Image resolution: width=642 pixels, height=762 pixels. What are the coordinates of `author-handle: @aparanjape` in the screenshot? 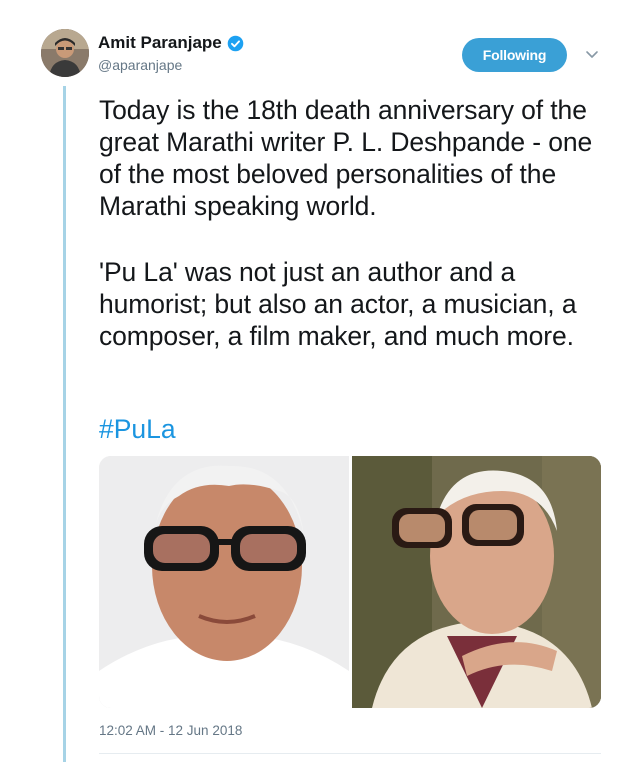 It's located at (140, 65).